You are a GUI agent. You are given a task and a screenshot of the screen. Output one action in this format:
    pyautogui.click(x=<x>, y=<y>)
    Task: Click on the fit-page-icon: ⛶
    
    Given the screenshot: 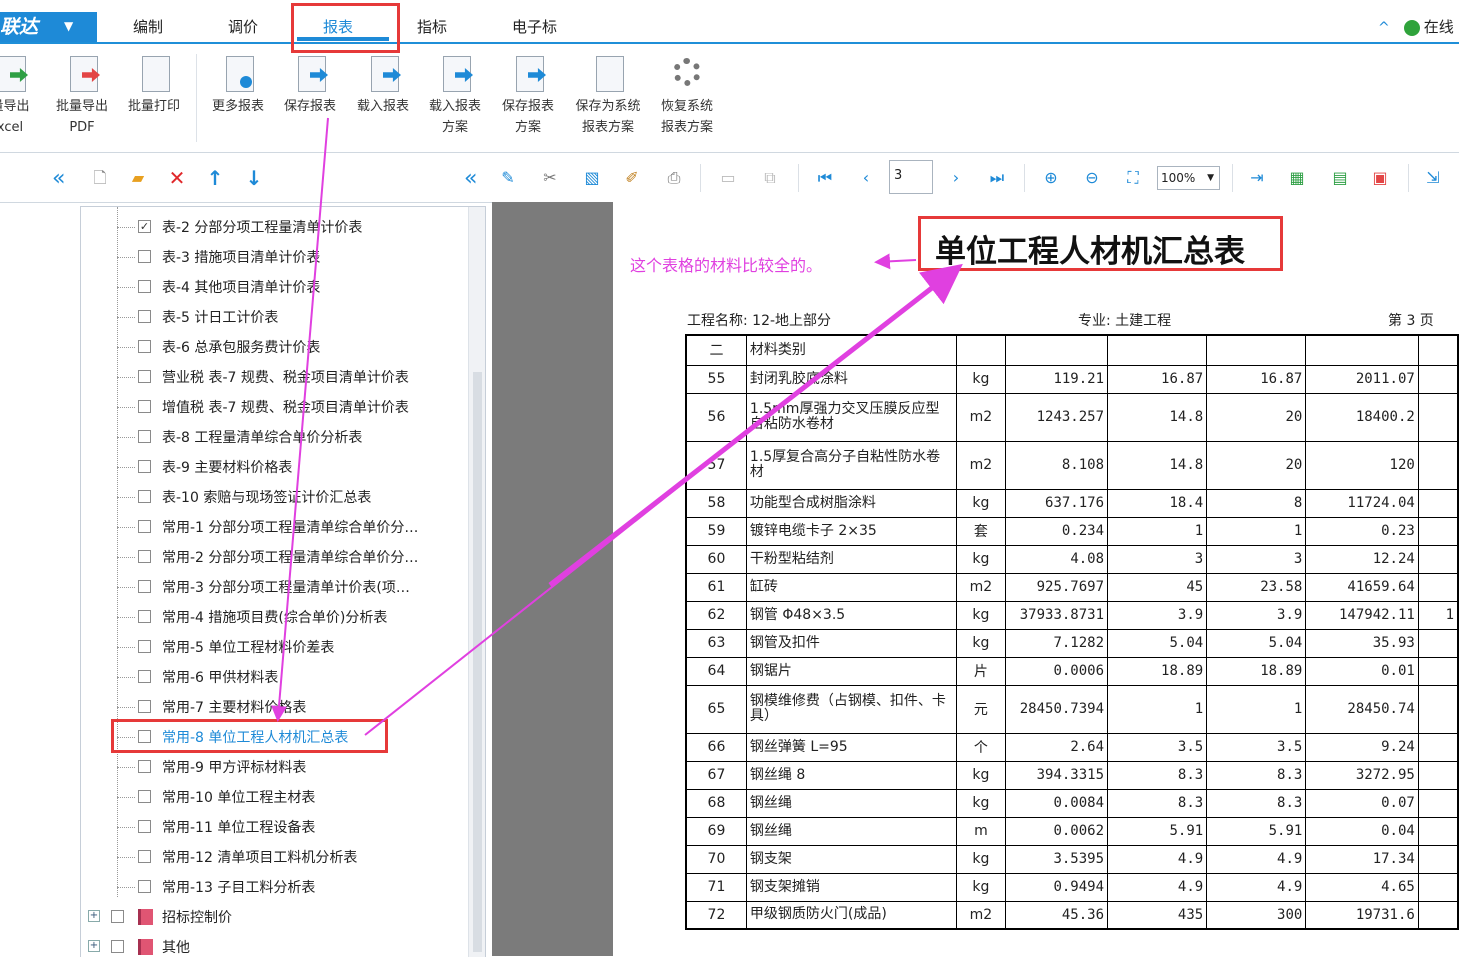 What is the action you would take?
    pyautogui.click(x=1133, y=178)
    